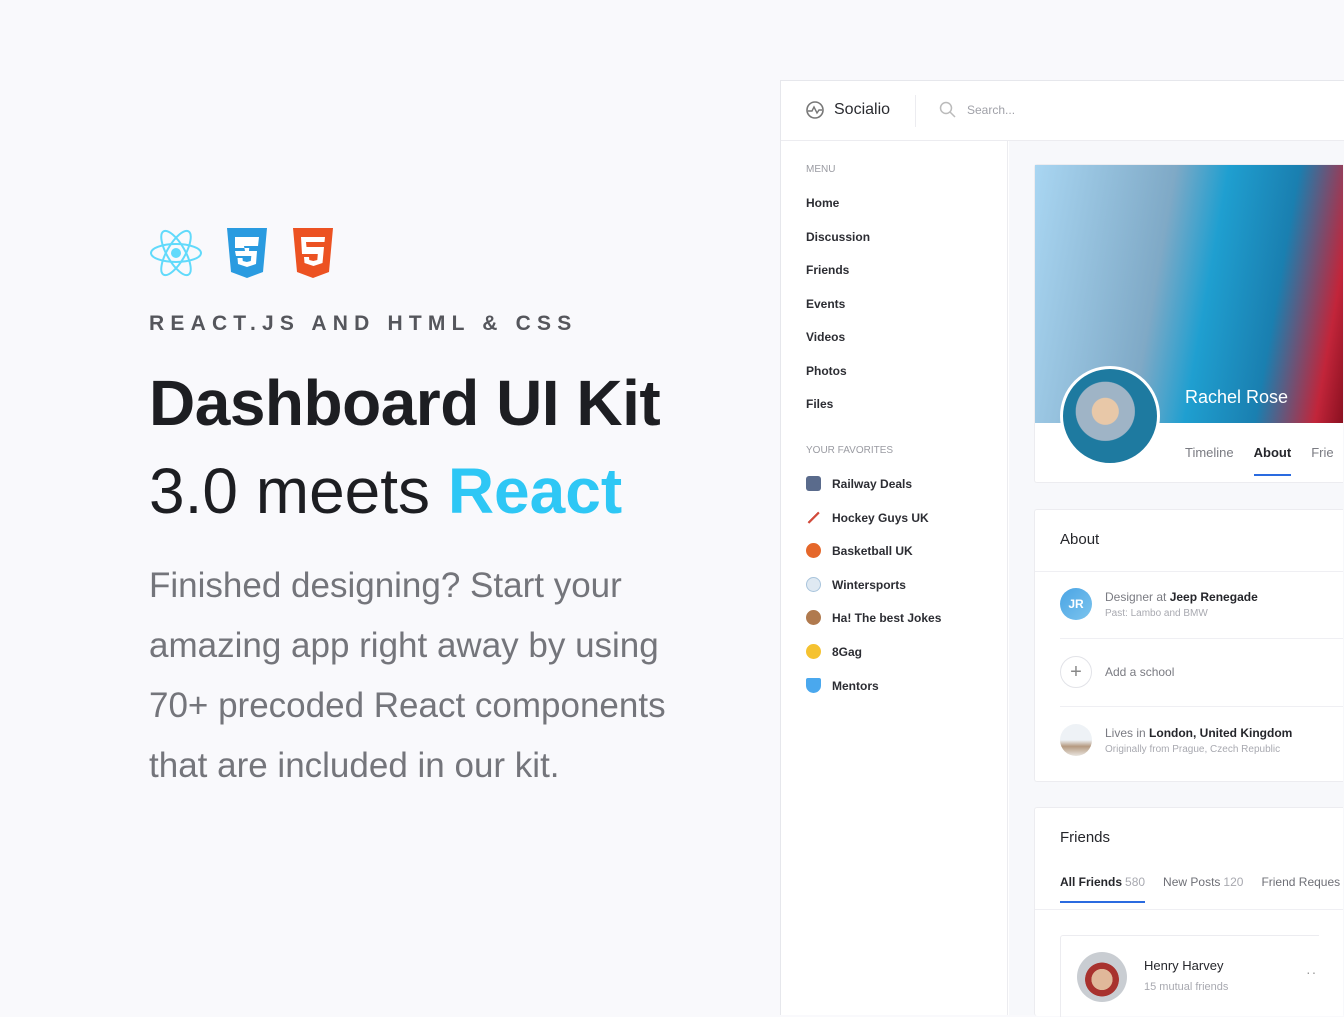  Describe the element at coordinates (1103, 902) in the screenshot. I see `active-tab-indicator` at that location.